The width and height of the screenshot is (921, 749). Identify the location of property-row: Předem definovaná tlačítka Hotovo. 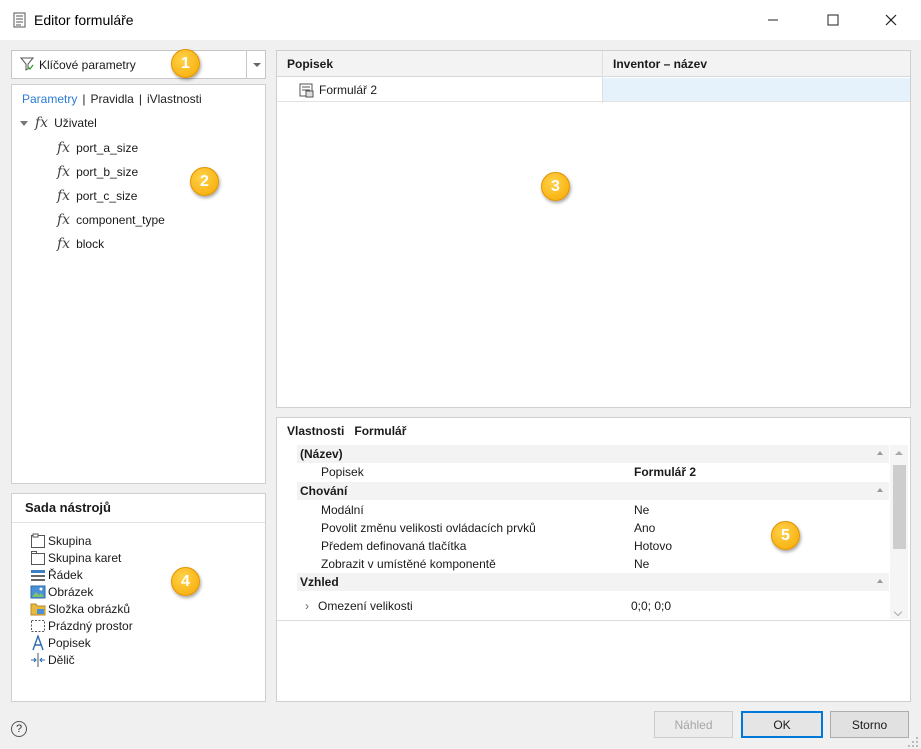
(593, 546).